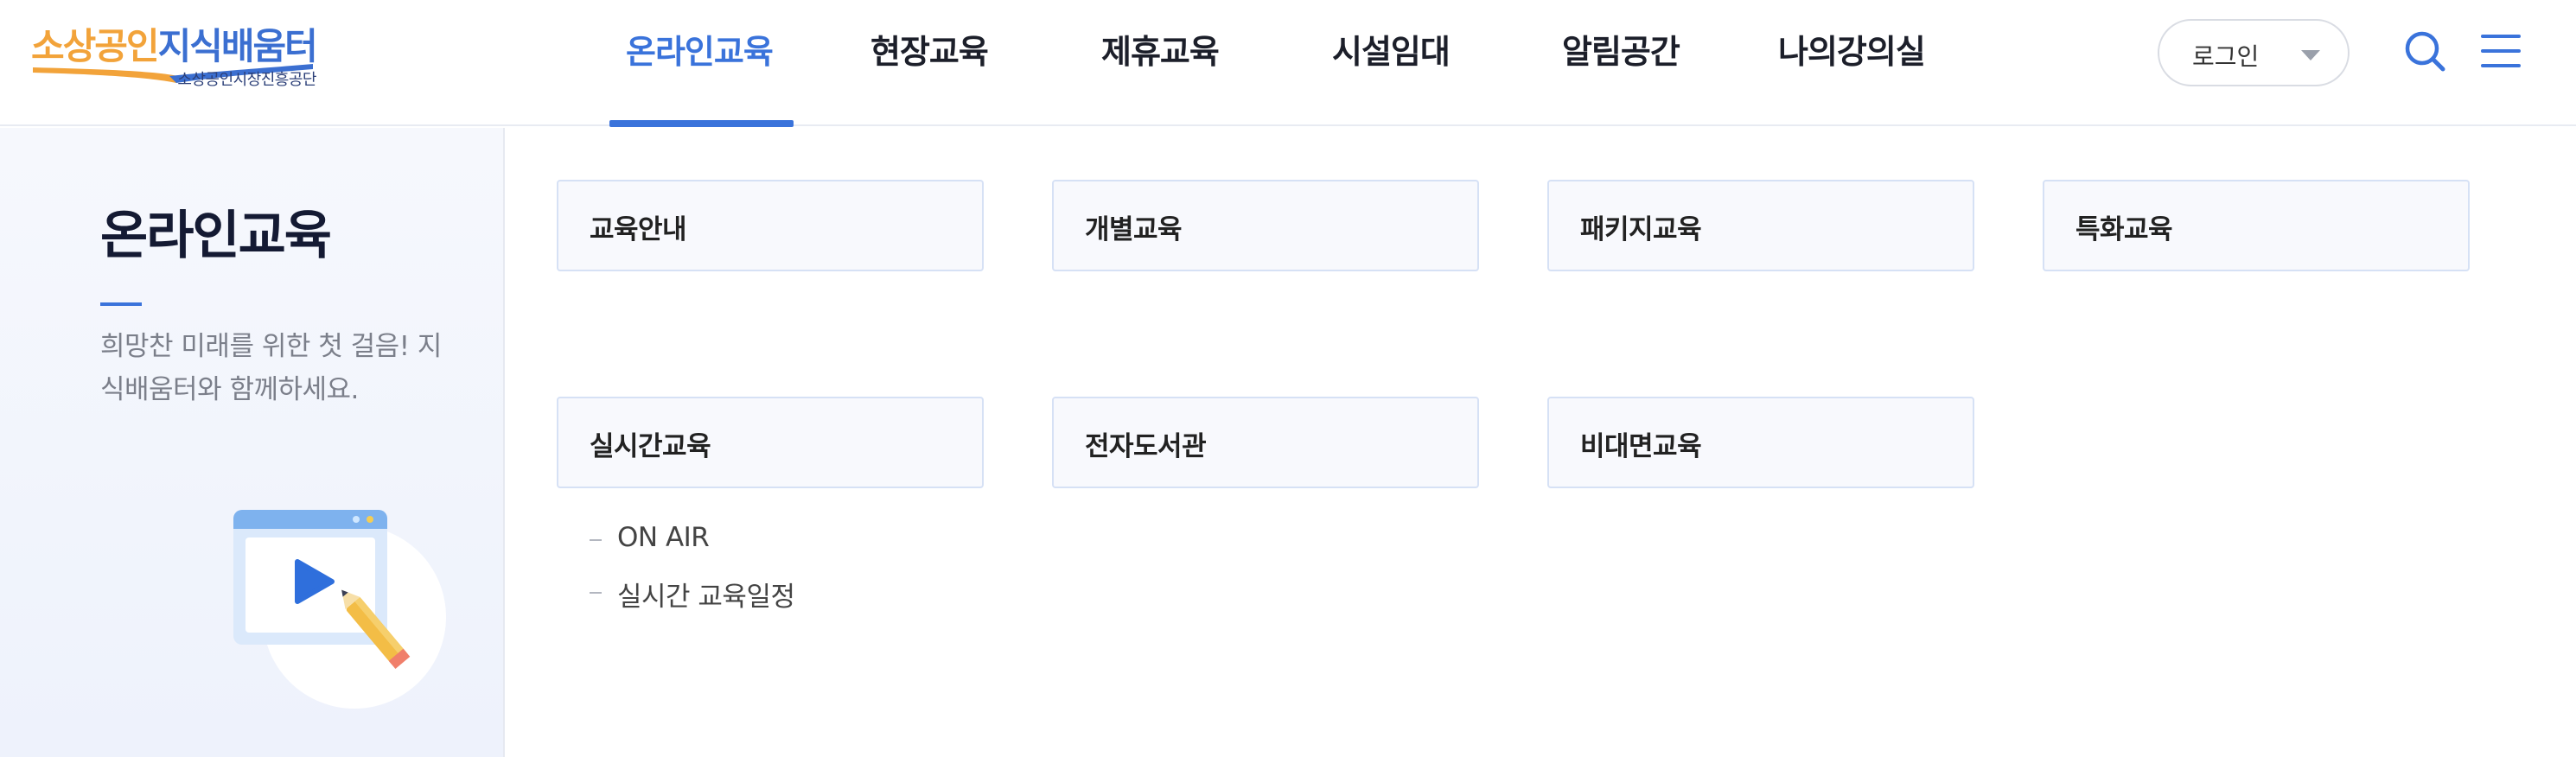 The width and height of the screenshot is (2576, 757). Describe the element at coordinates (174, 54) in the screenshot. I see `site-logo: 소상공인지식배움터 소상공인시장진흥공단` at that location.